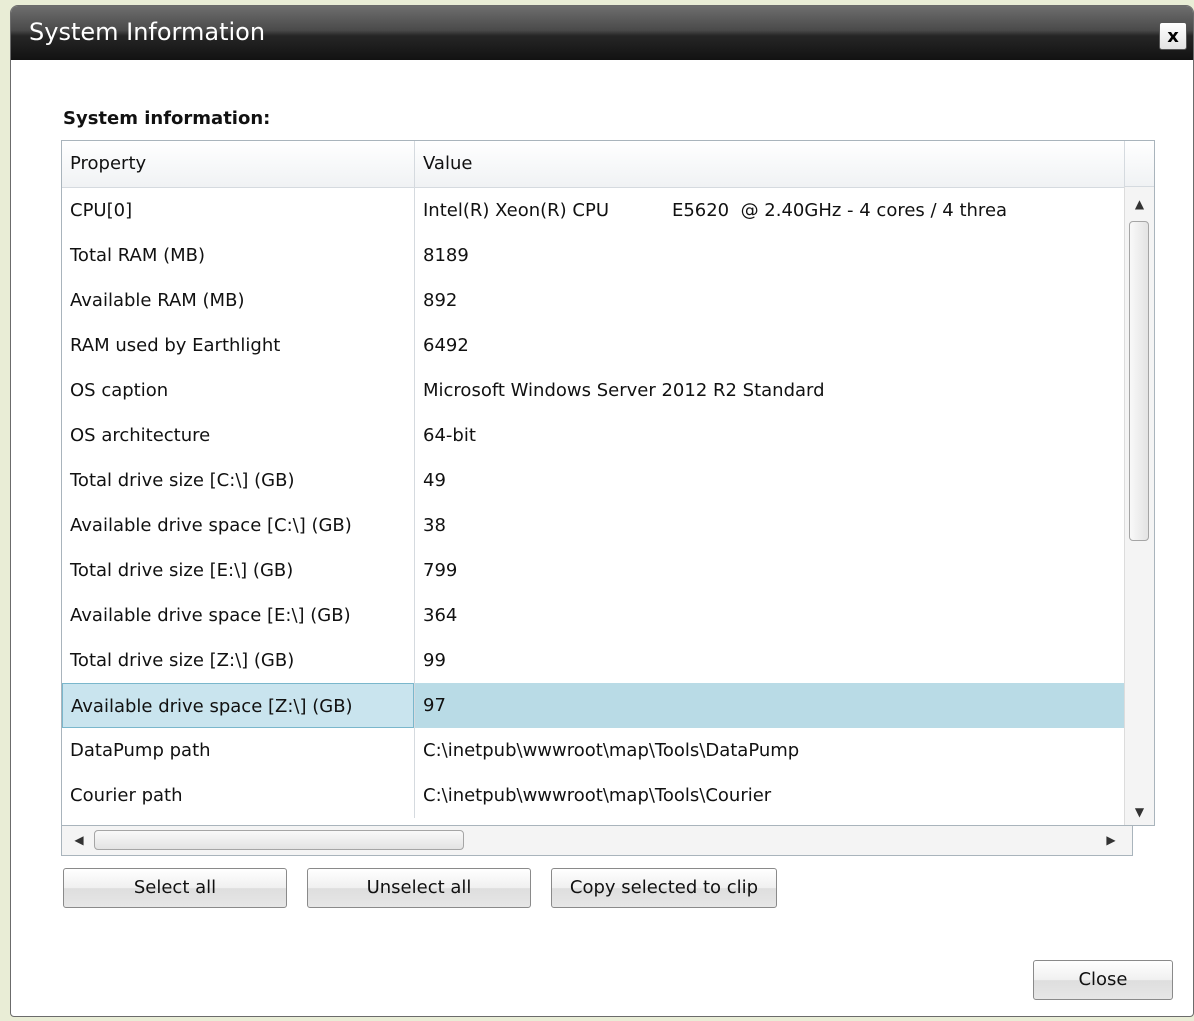 Image resolution: width=1194 pixels, height=1021 pixels. What do you see at coordinates (769, 525) in the screenshot?
I see `value-cell: 38` at bounding box center [769, 525].